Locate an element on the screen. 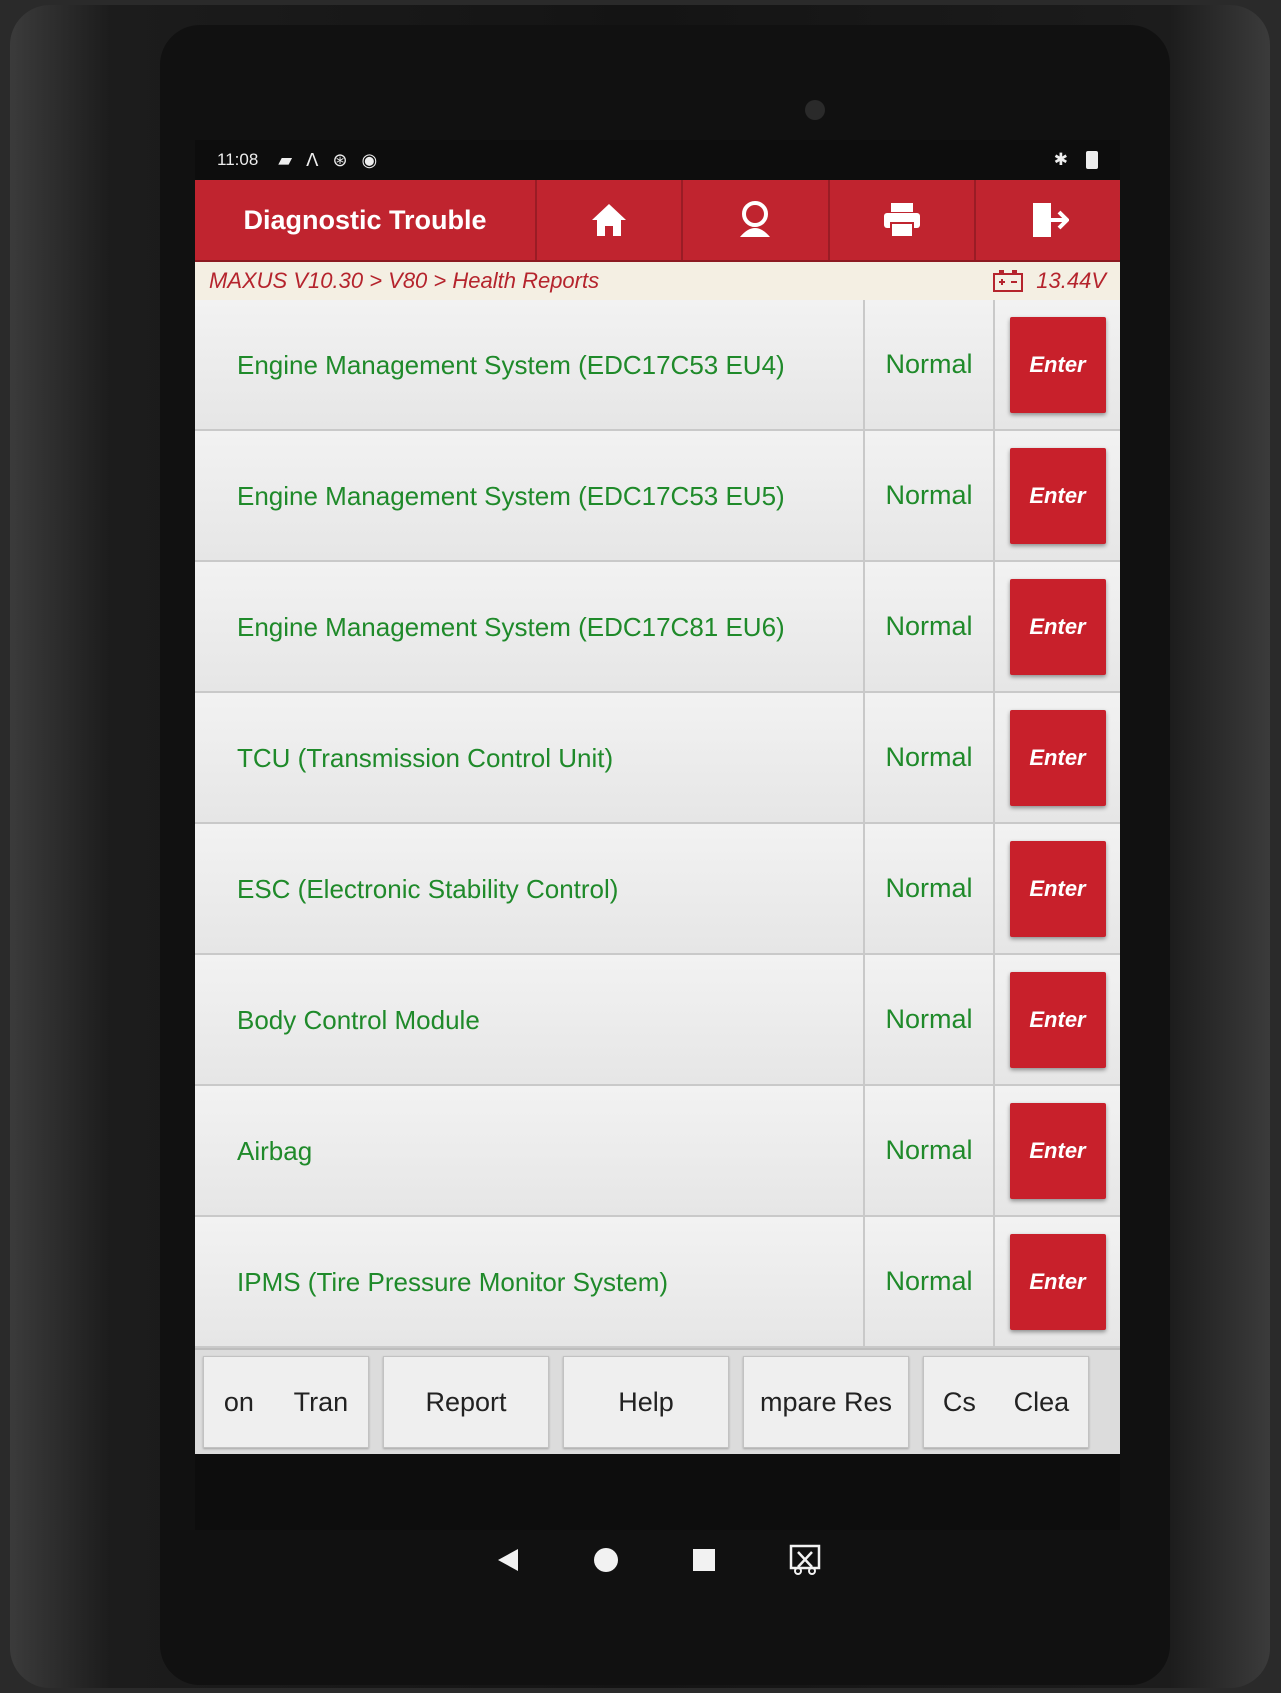 This screenshot has width=1281, height=1693. system-name: Engine Management System (EDC17C53 EU4) is located at coordinates (530, 364).